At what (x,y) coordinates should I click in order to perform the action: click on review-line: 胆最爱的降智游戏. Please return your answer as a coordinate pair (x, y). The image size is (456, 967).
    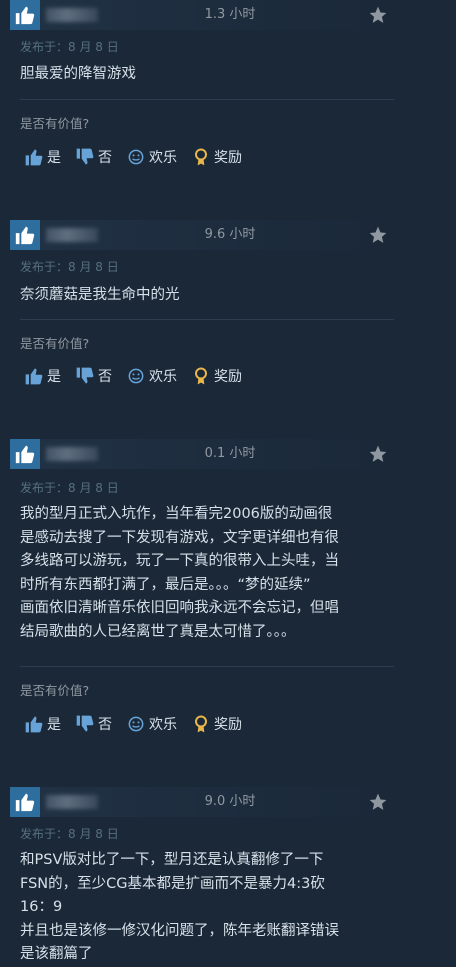
    Looking at the image, I should click on (78, 74).